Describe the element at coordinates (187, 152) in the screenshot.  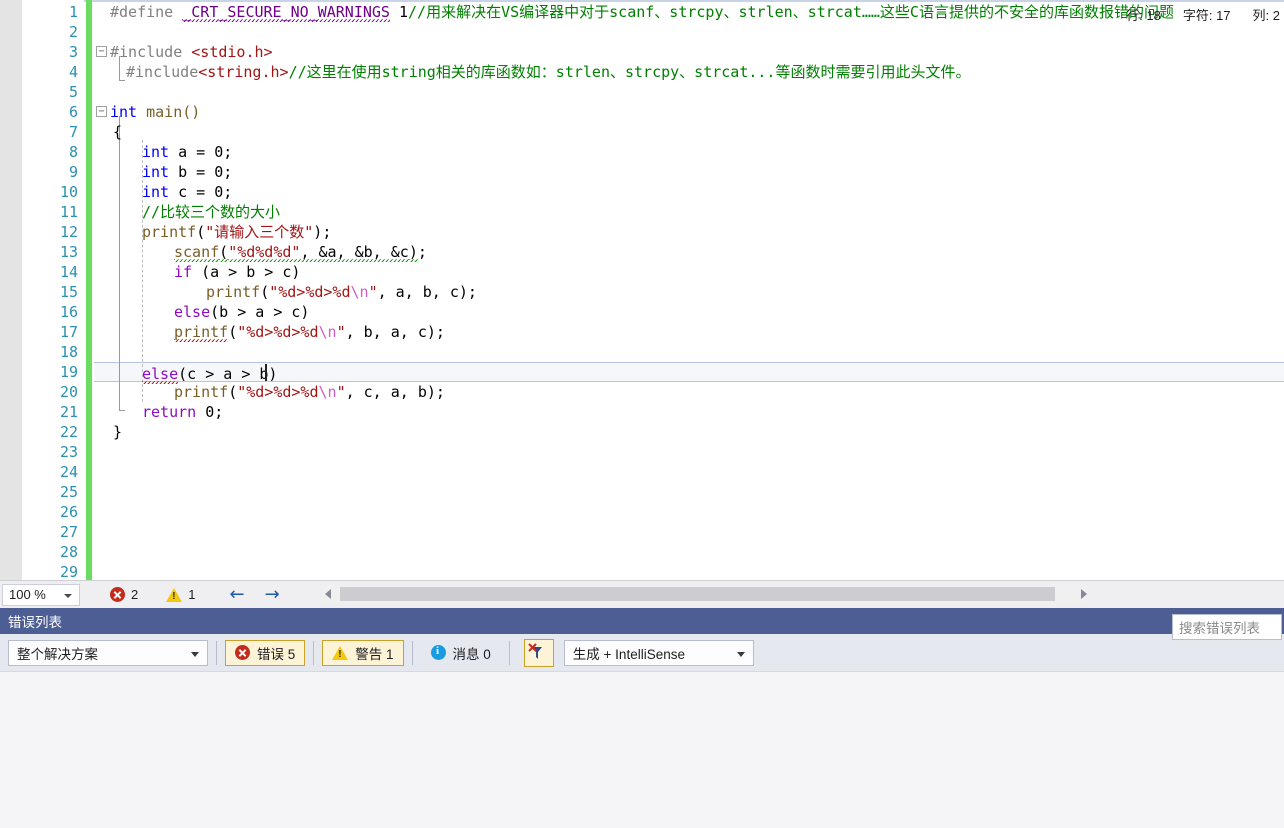
I see `code-line-8: int a = 0;` at that location.